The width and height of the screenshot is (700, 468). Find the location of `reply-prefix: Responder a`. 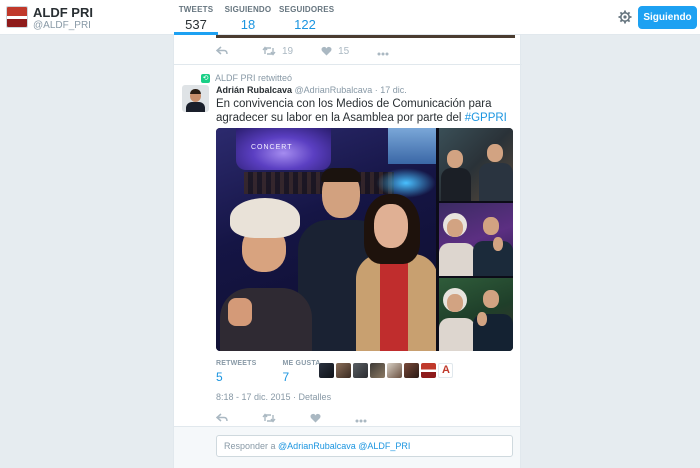

reply-prefix: Responder a is located at coordinates (251, 446).